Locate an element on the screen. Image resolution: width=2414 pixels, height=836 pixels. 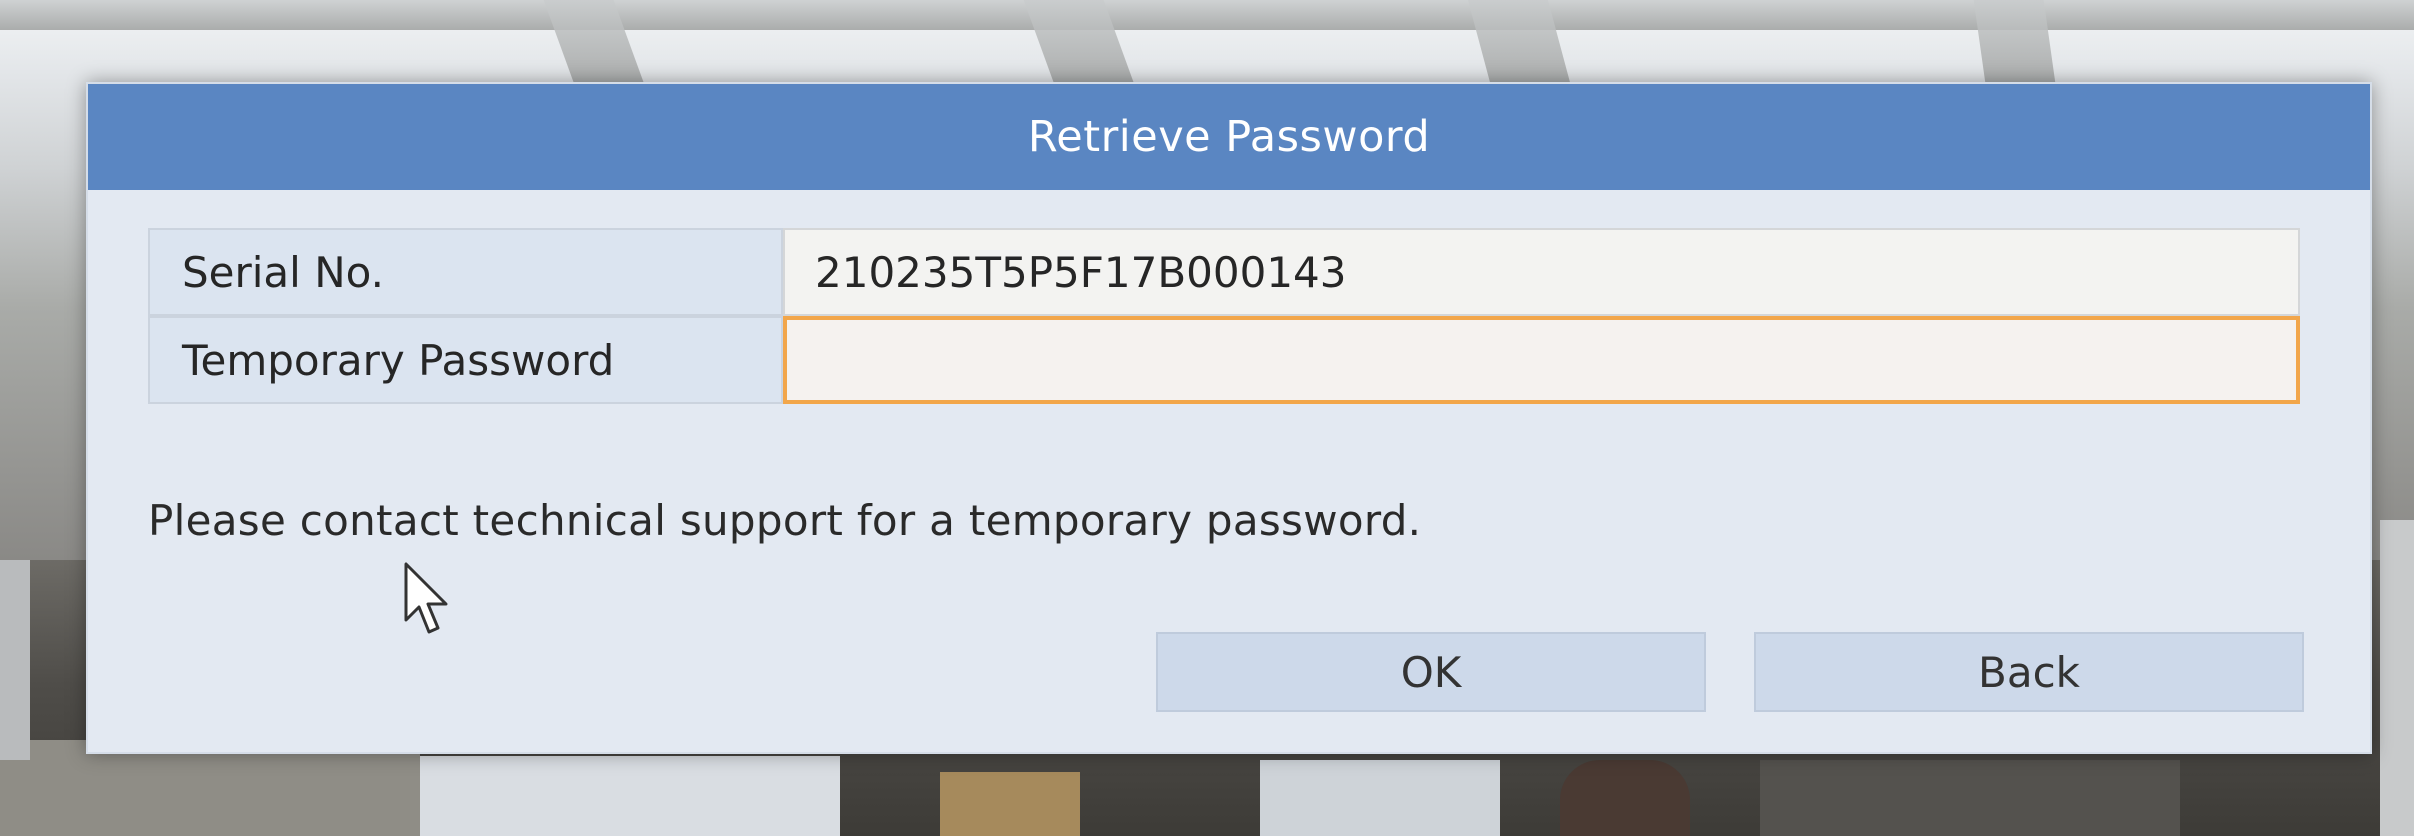
left-shelf is located at coordinates (15, 660).